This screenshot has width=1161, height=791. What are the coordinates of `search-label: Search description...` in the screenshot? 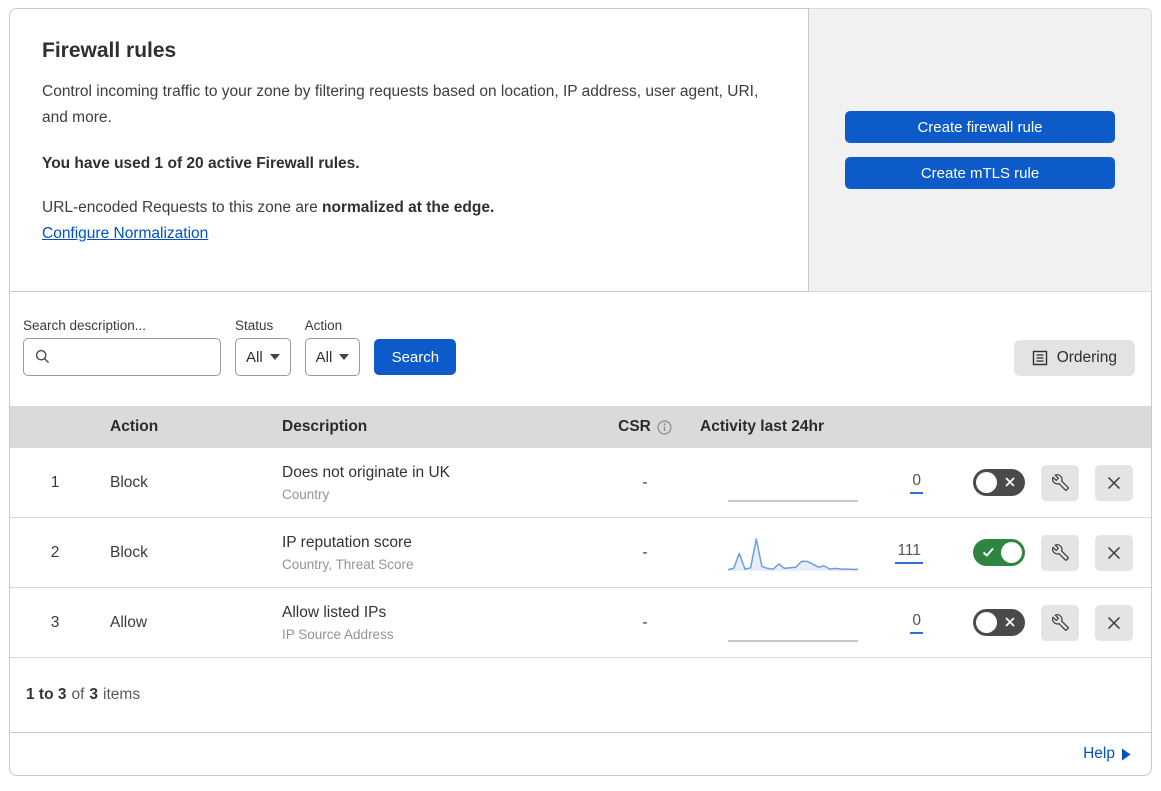 It's located at (85, 325).